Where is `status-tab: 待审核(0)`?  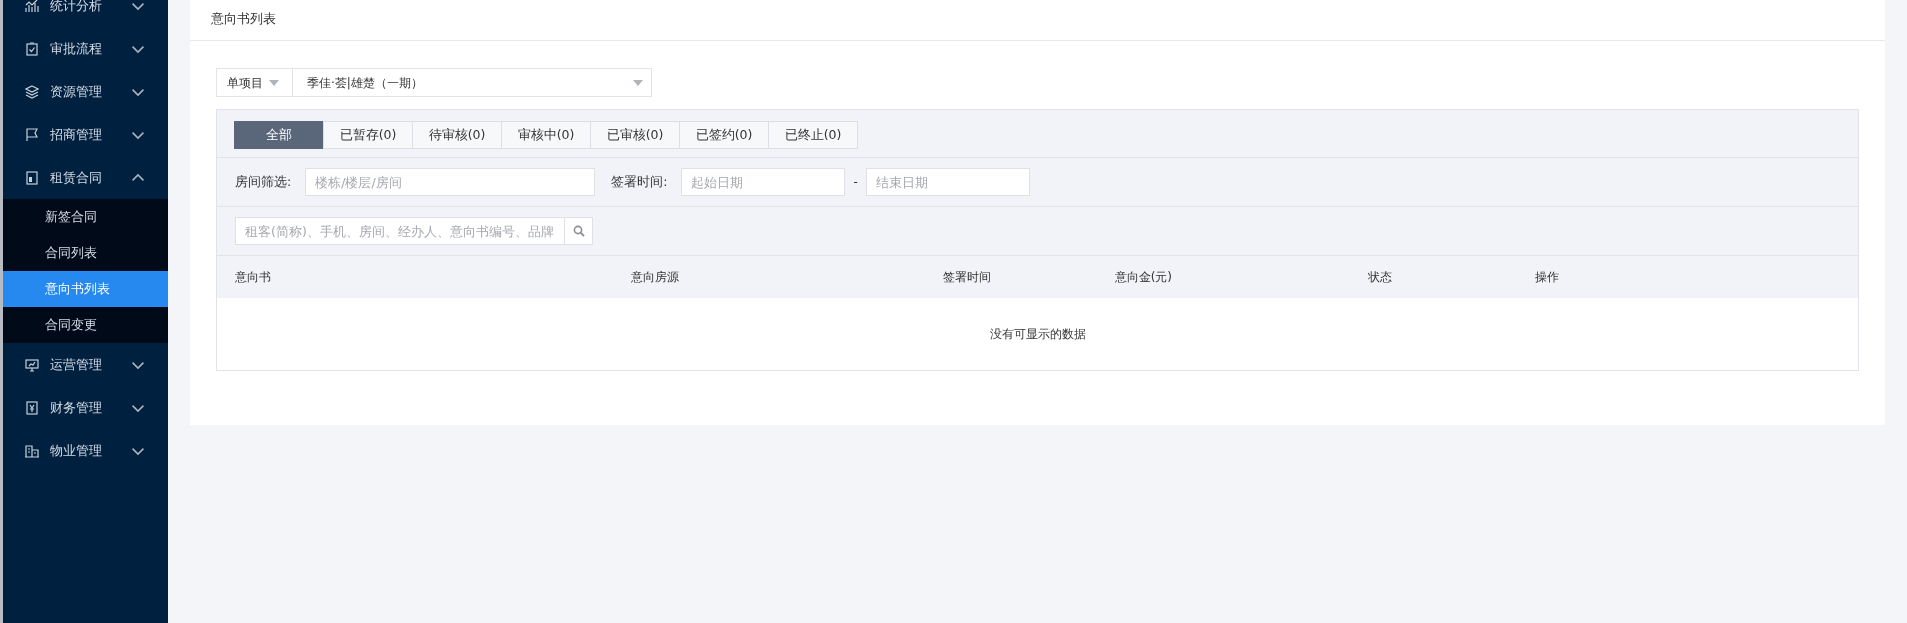
status-tab: 待审核(0) is located at coordinates (457, 135).